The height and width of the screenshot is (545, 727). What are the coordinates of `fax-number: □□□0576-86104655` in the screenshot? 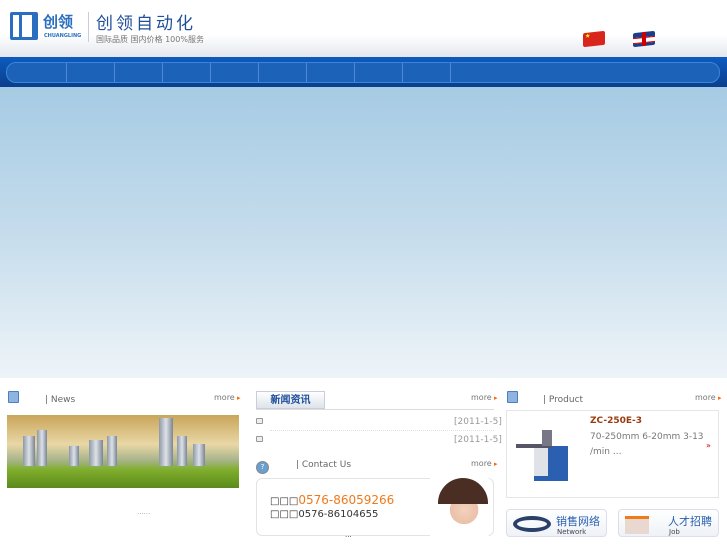 It's located at (324, 514).